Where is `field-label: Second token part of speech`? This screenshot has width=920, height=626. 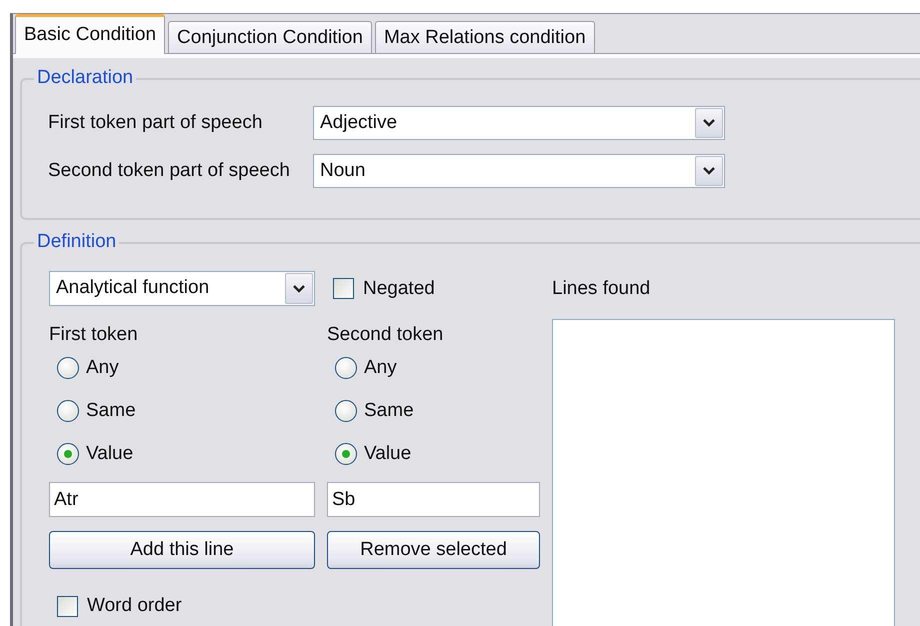
field-label: Second token part of speech is located at coordinates (169, 171).